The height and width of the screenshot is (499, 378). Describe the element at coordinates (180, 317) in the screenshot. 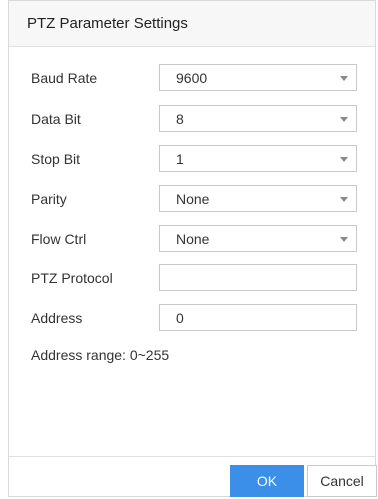

I see `address-value: 0` at that location.